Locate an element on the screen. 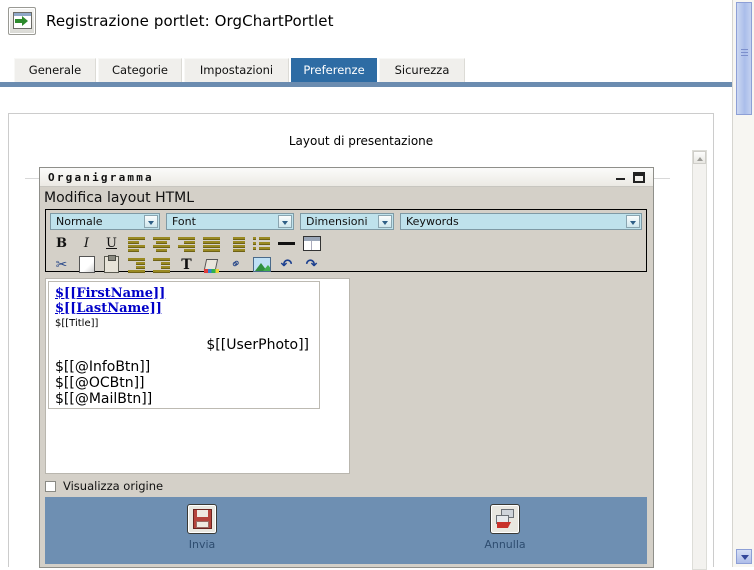 The width and height of the screenshot is (754, 570). insert-link-icon: ⚭ is located at coordinates (237, 264).